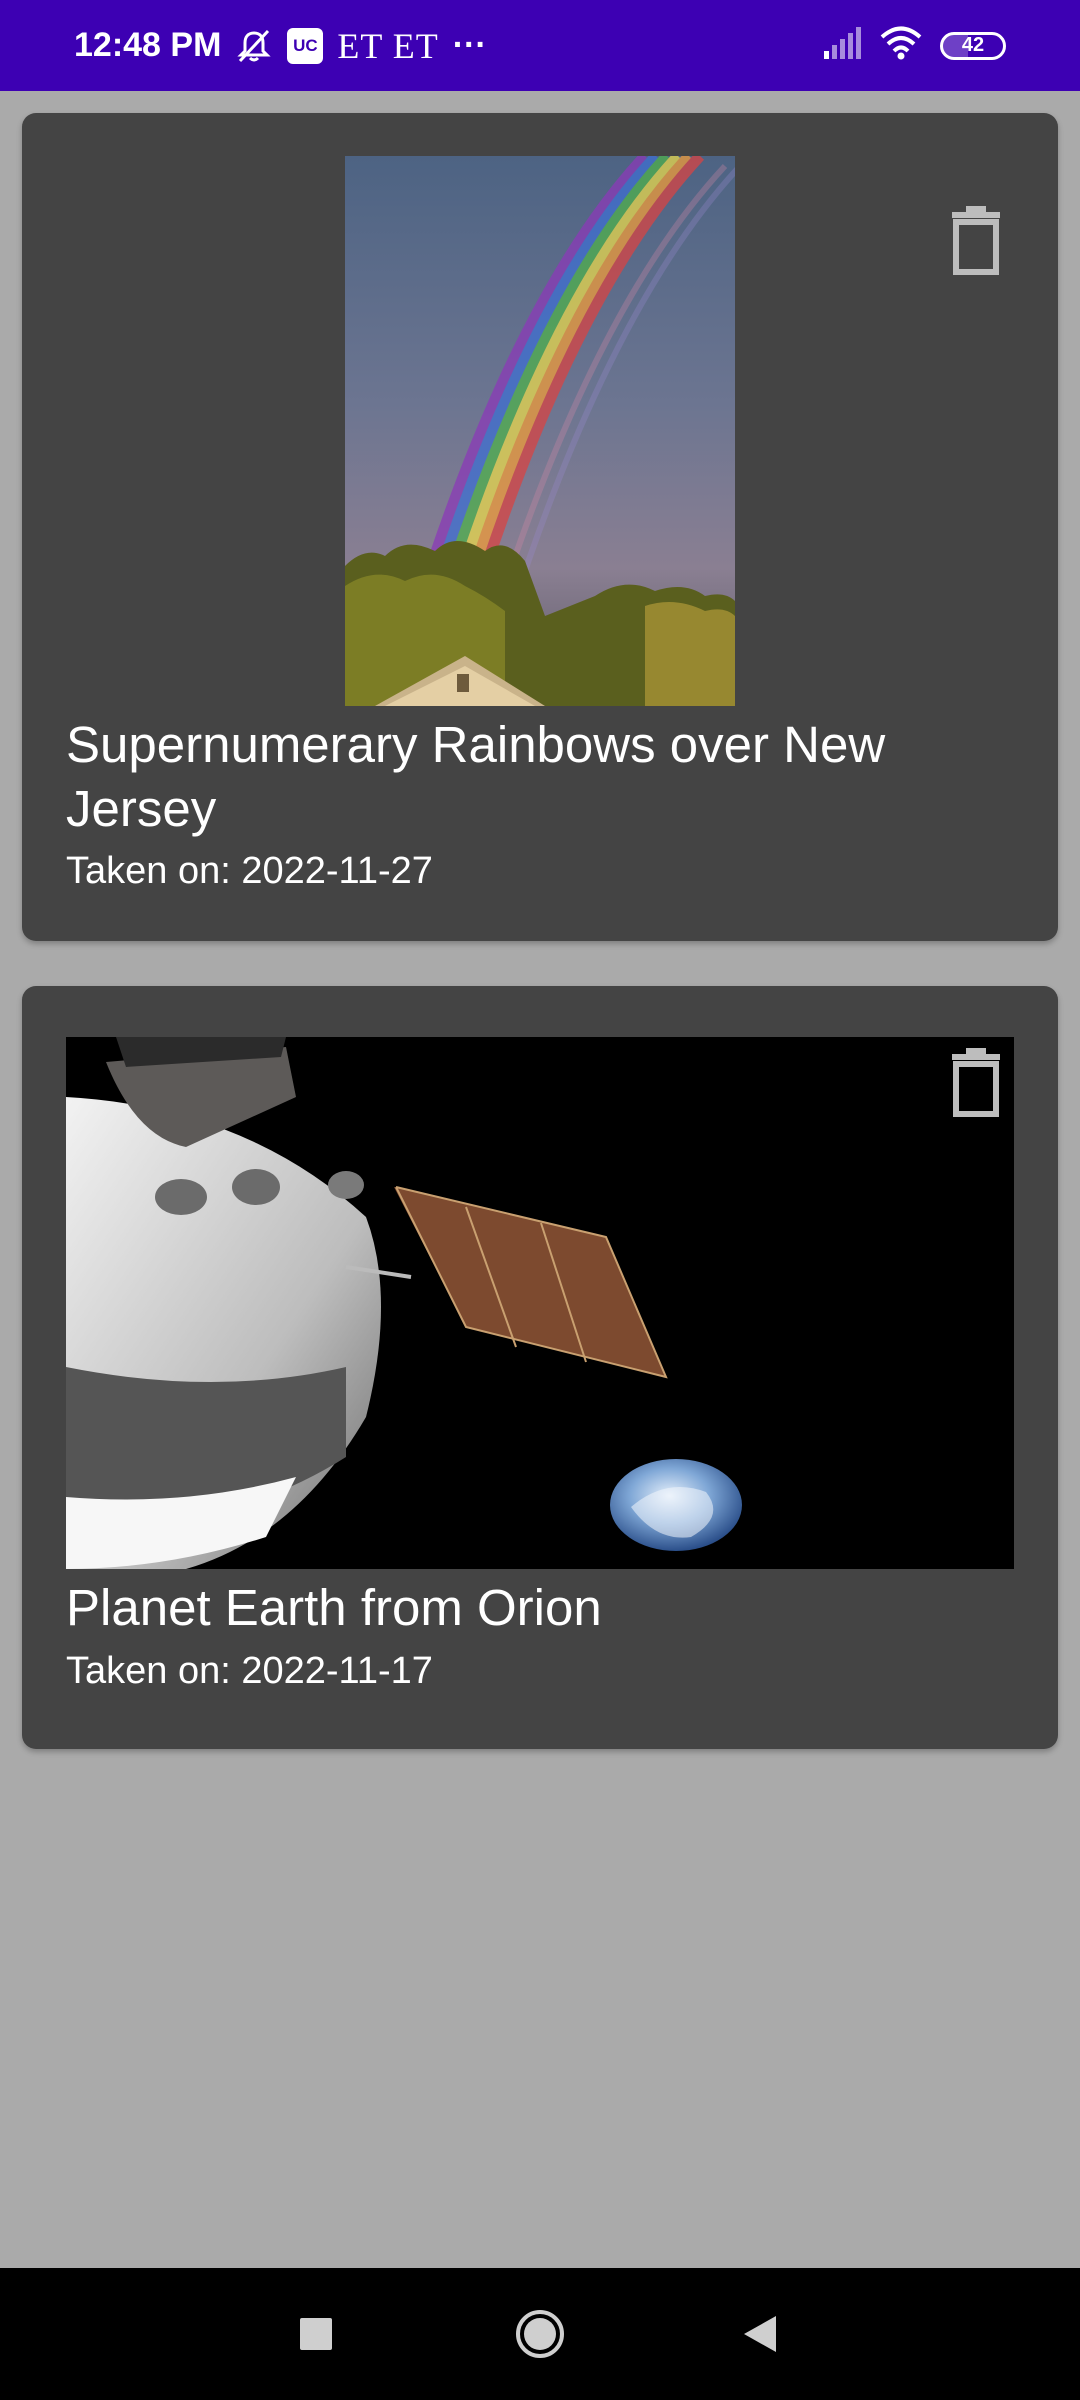  Describe the element at coordinates (476, 776) in the screenshot. I see `card-title: Supernumerary Rainbows over New Jersey` at that location.